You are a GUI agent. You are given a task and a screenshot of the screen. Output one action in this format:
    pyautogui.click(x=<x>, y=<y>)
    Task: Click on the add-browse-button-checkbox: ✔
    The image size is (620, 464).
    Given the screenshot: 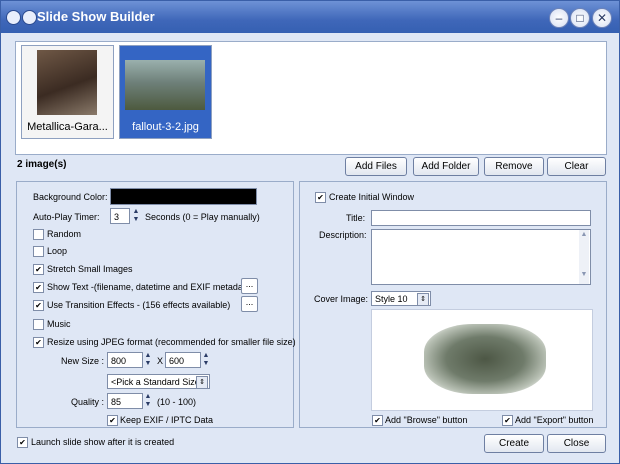 What is the action you would take?
    pyautogui.click(x=377, y=420)
    